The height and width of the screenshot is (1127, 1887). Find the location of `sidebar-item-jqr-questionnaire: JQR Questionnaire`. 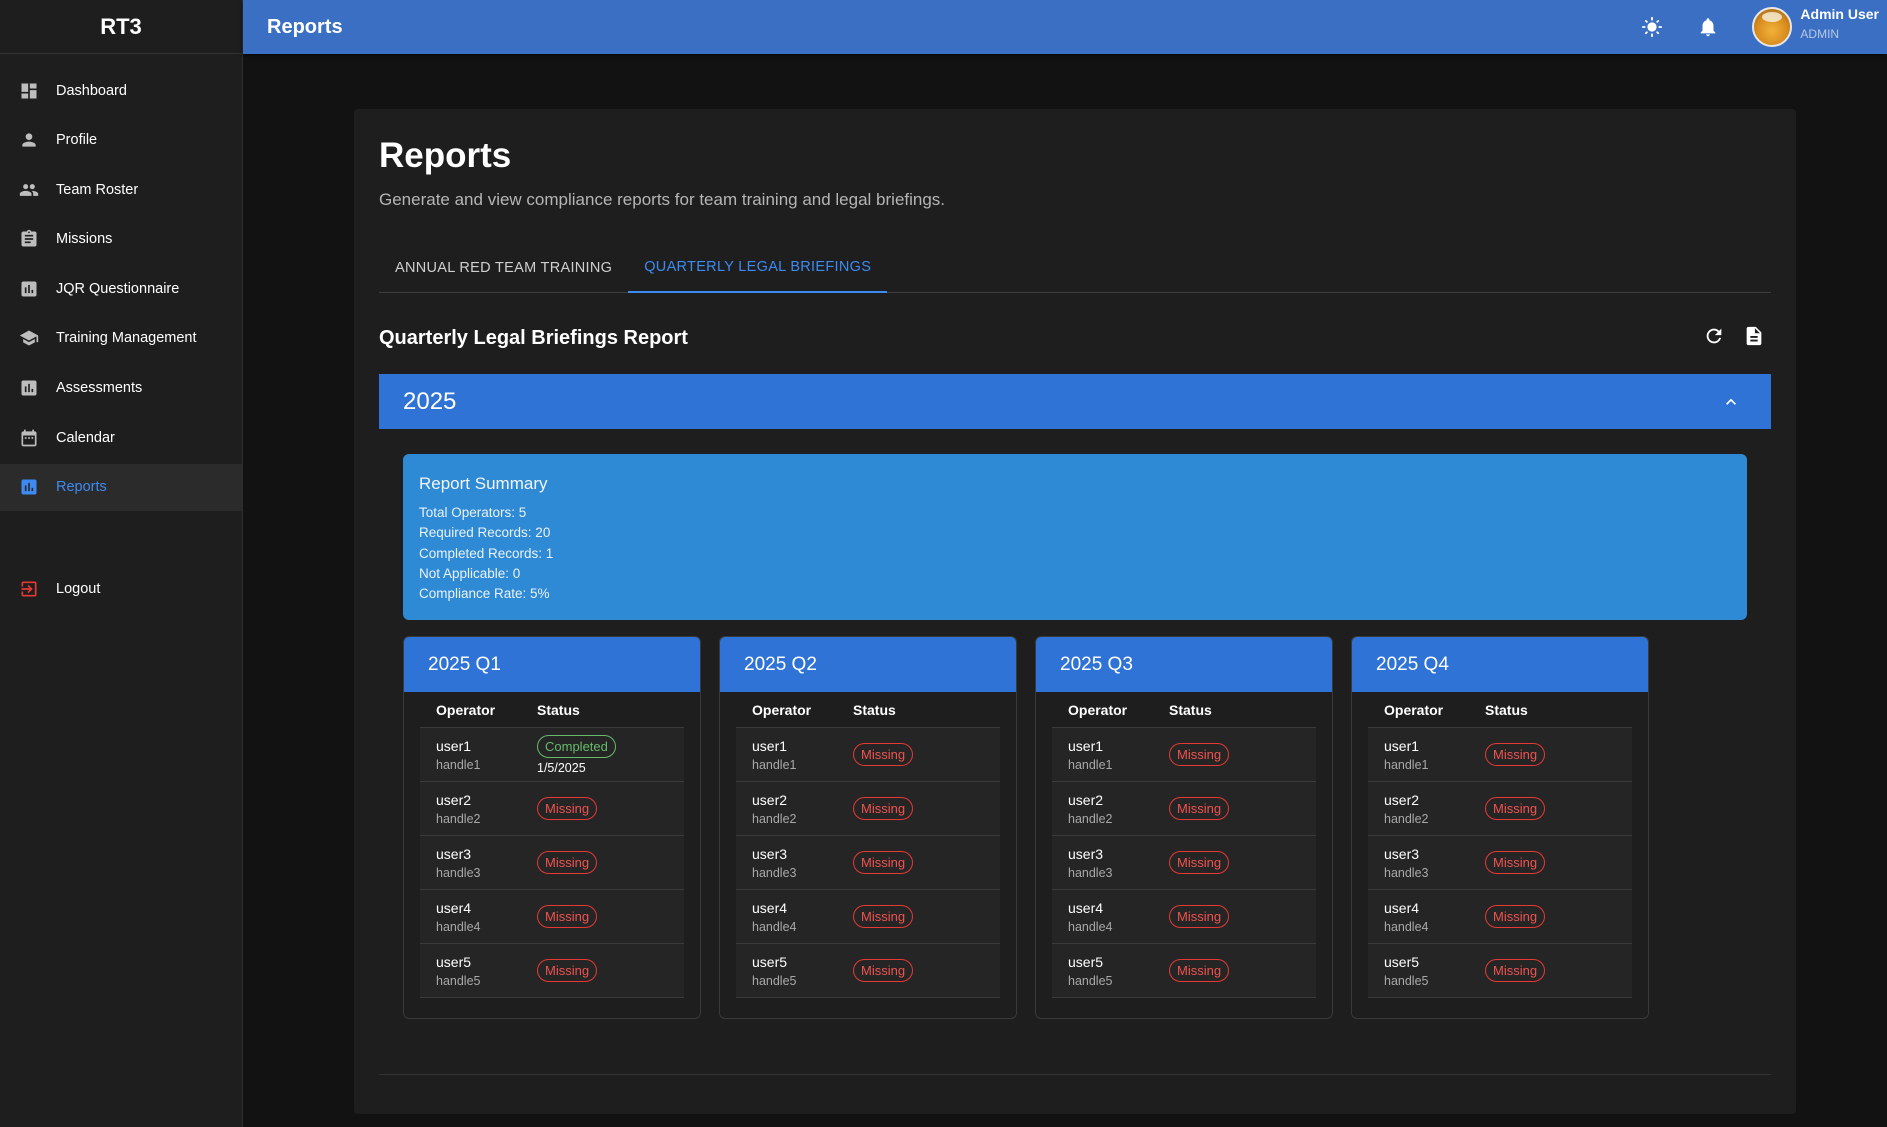

sidebar-item-jqr-questionnaire: JQR Questionnaire is located at coordinates (121, 288).